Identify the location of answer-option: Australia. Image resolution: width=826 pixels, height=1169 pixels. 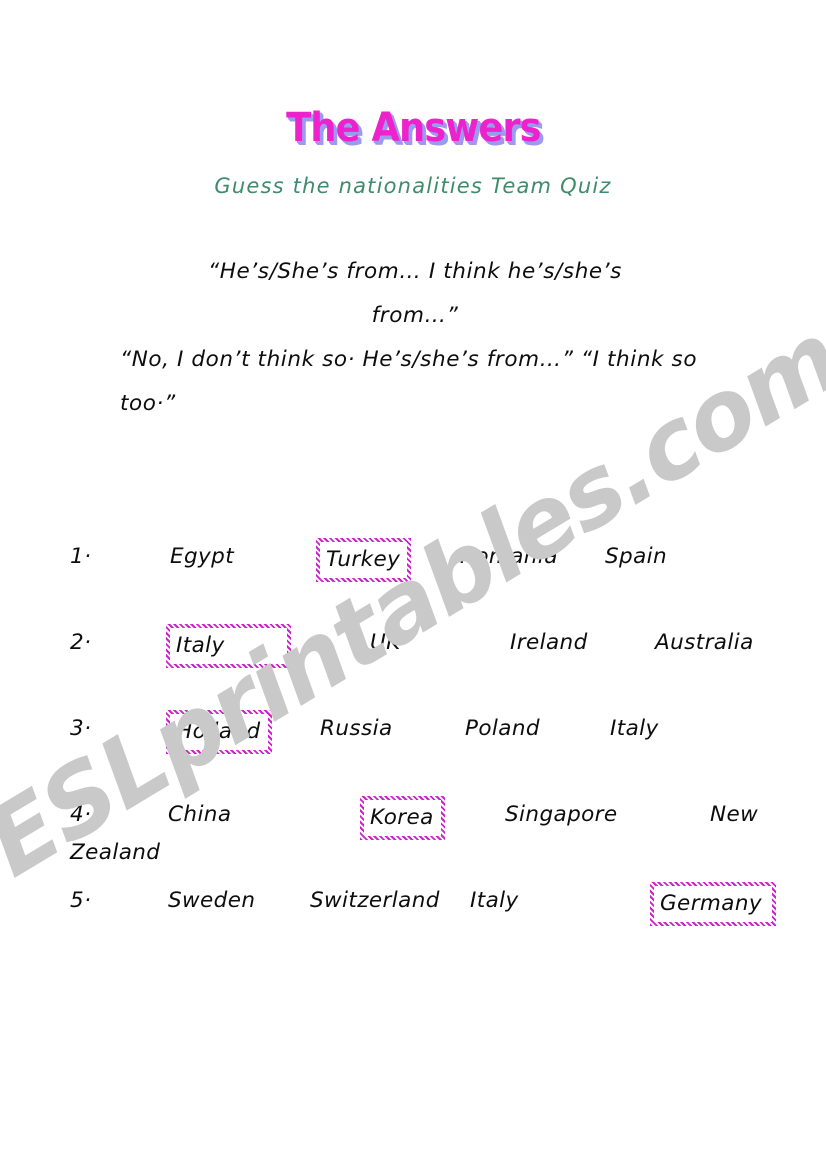
(704, 643).